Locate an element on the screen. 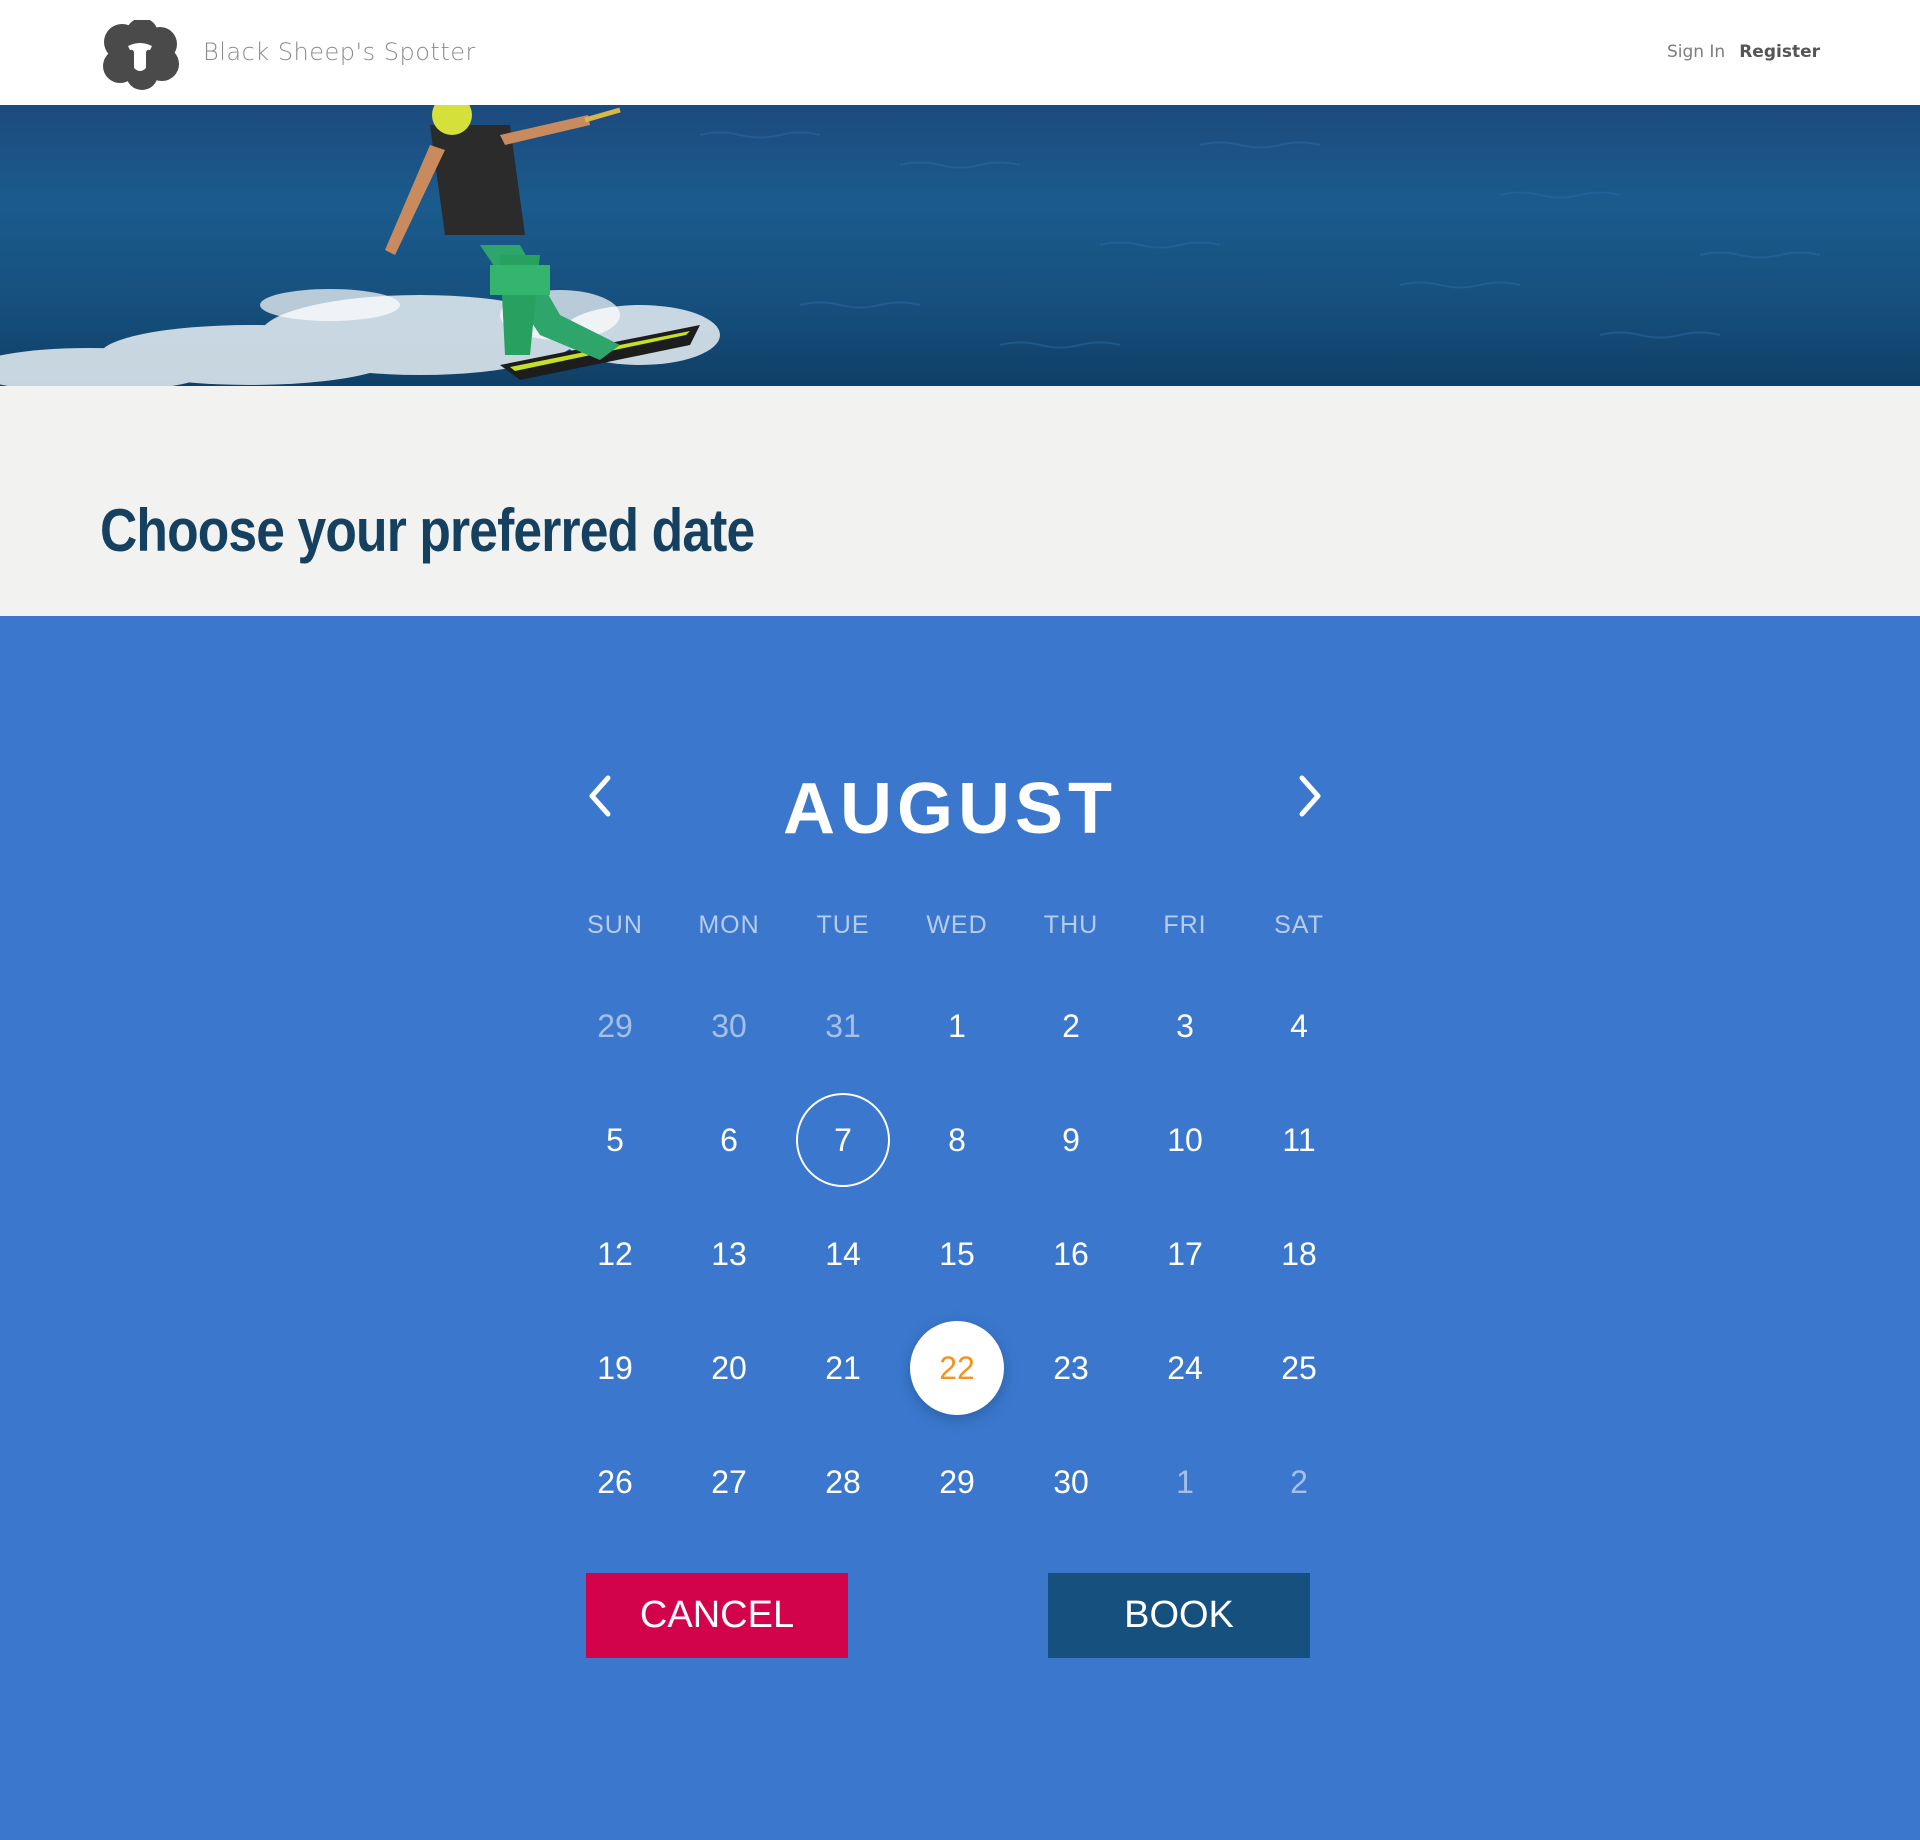 The height and width of the screenshot is (1840, 1920). day-number: 23 is located at coordinates (1071, 1367).